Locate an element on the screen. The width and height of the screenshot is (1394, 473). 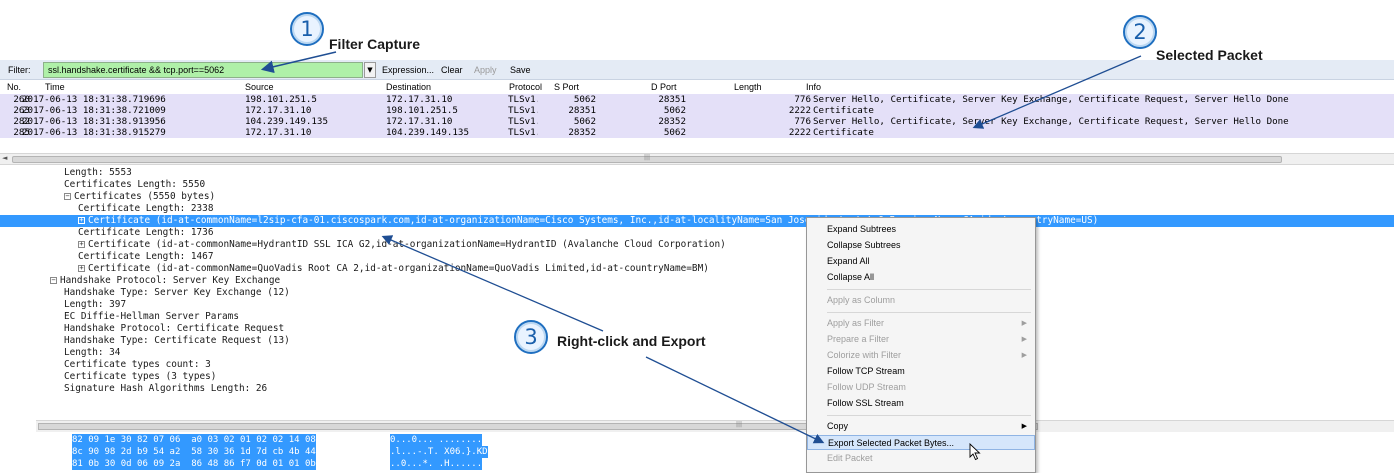
column-info: Info is located at coordinates (813, 87).